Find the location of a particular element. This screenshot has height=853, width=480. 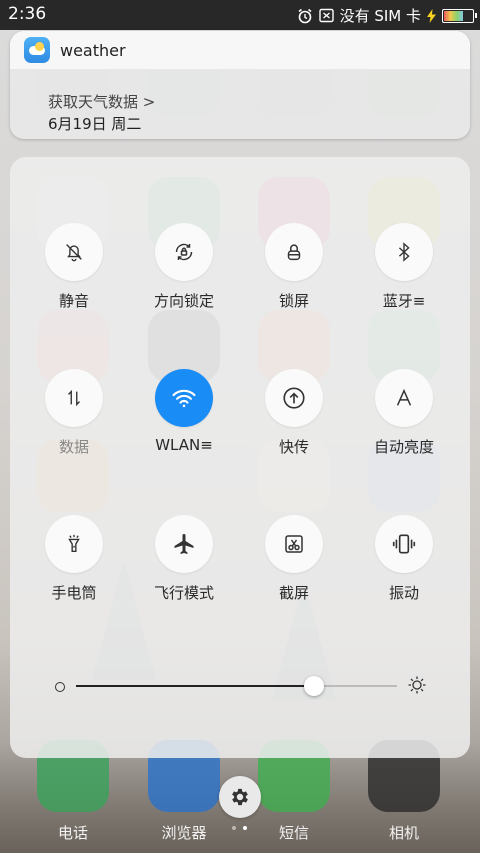

lock-toggle-button is located at coordinates (294, 252).